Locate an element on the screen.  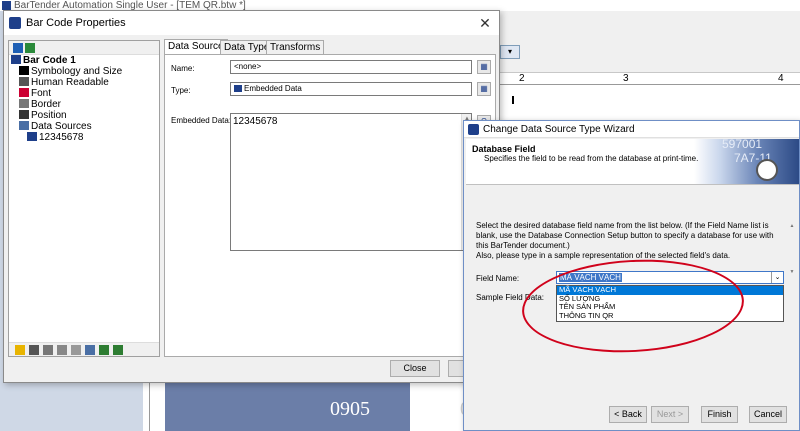
banner-number: 597001 is located at coordinates (742, 145).